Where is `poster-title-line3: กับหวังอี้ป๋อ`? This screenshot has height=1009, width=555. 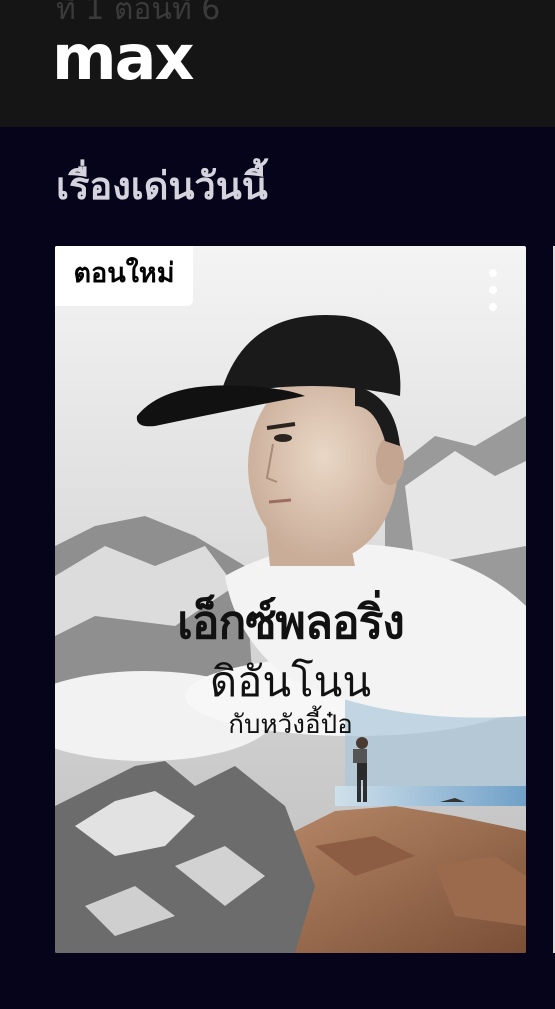
poster-title-line3: กับหวังอี้ป๋อ is located at coordinates (290, 725).